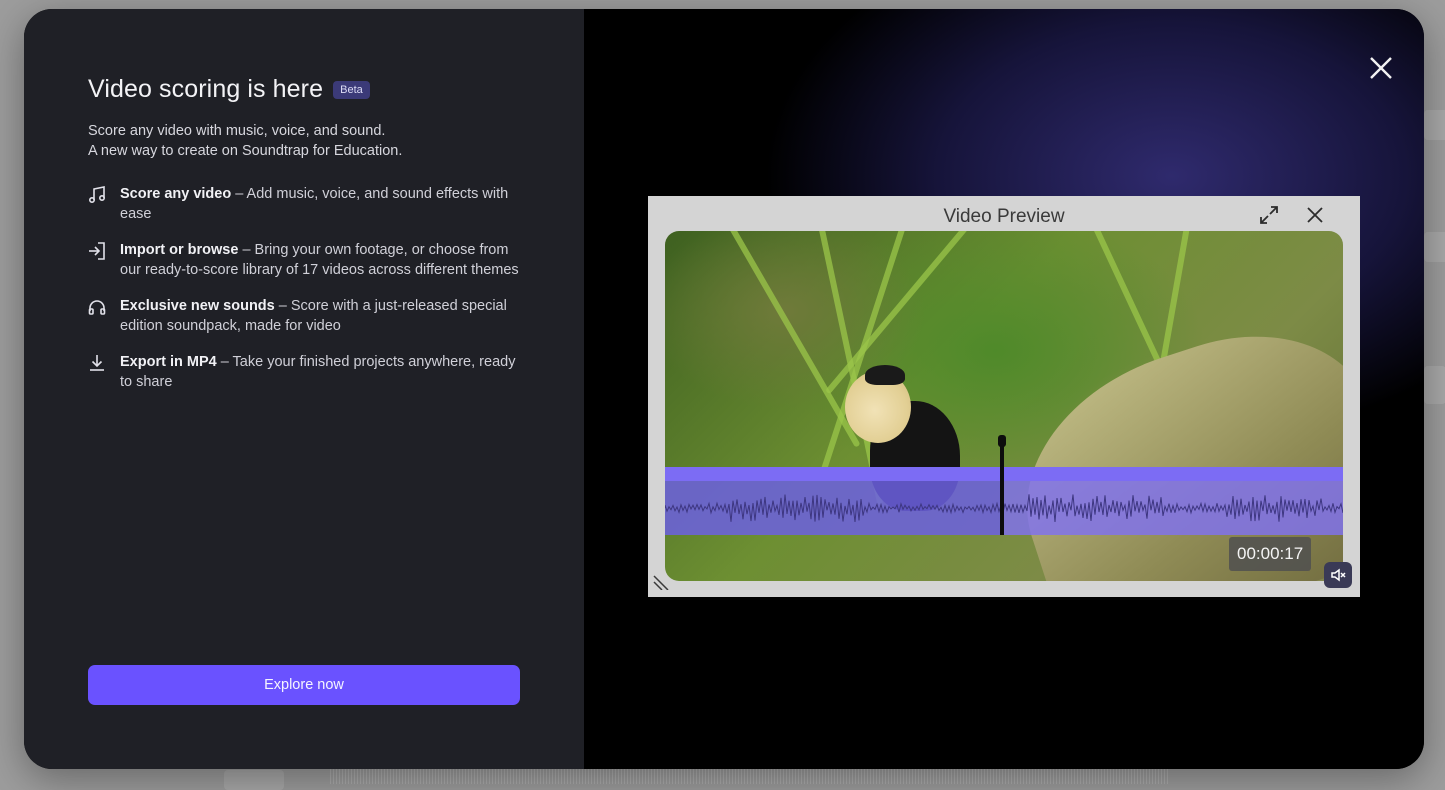 The image size is (1445, 790). Describe the element at coordinates (97, 251) in the screenshot. I see `import-icon` at that location.